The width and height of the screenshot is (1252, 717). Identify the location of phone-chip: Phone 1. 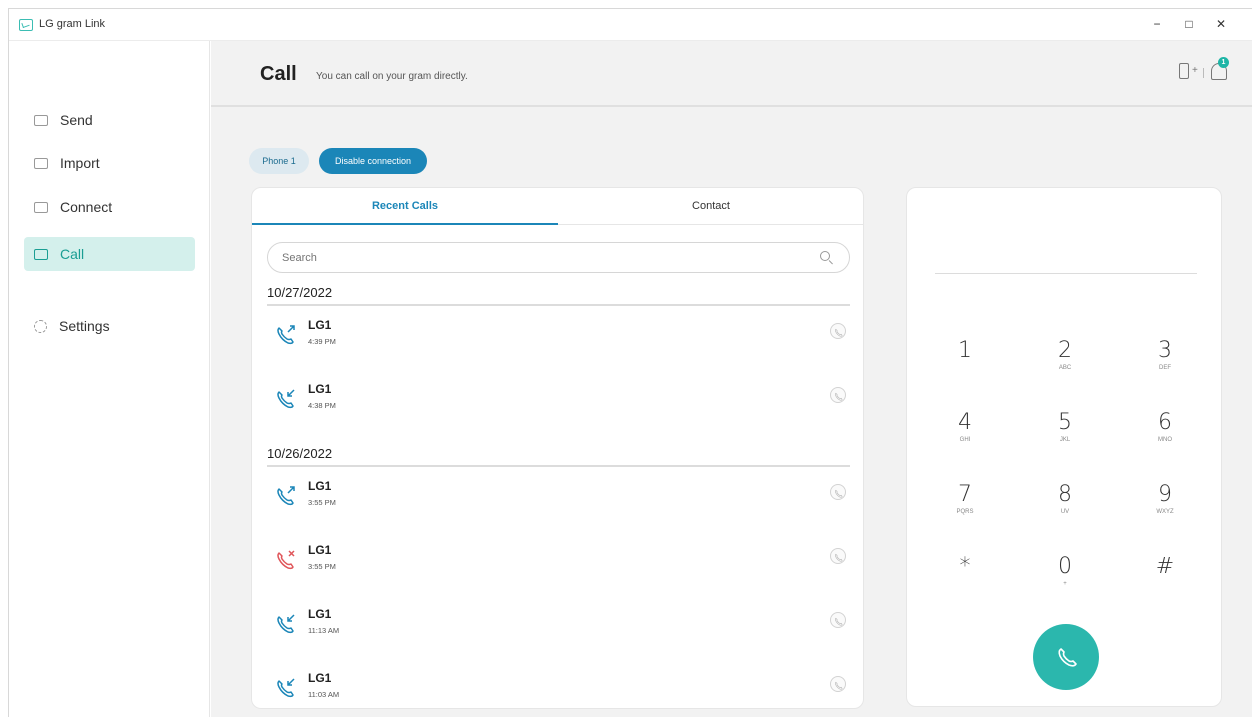
(279, 161).